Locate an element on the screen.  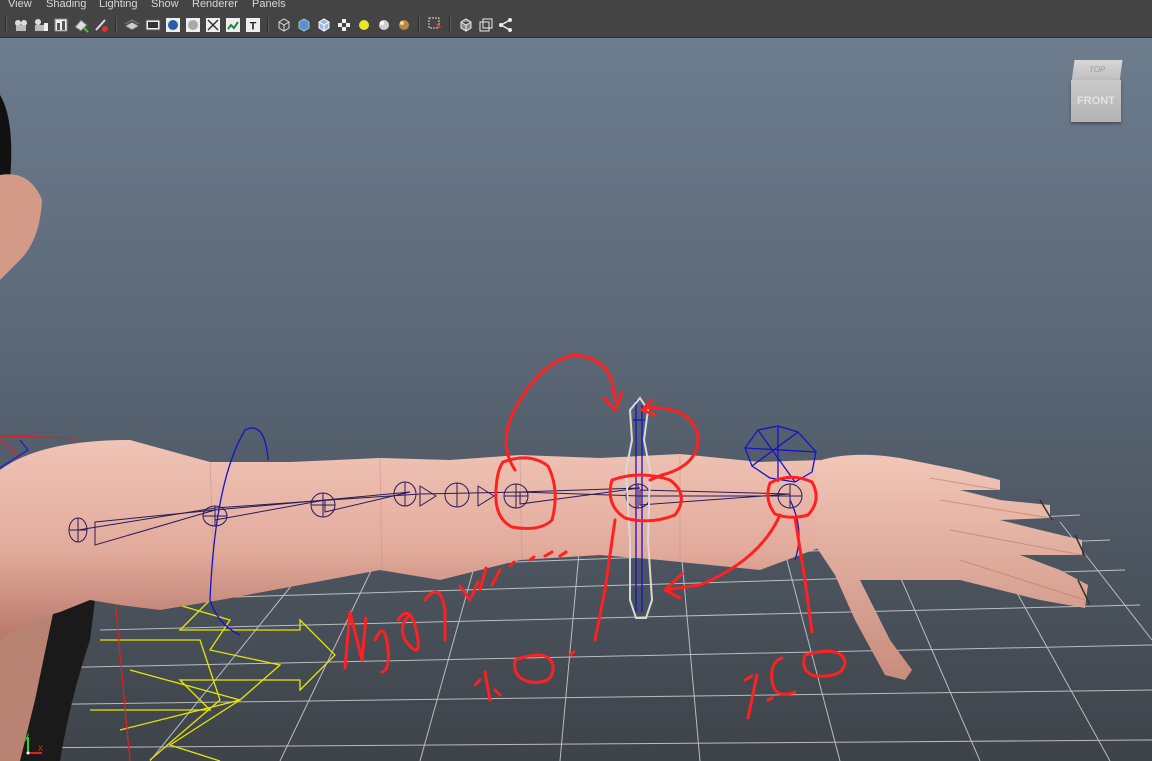
hand-mesh is located at coordinates (953, 567).